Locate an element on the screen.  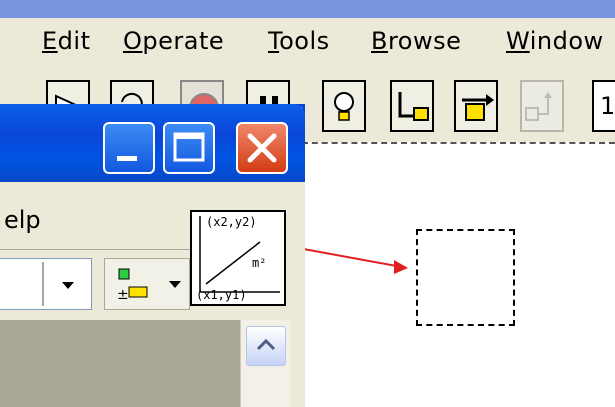
minimize-icon is located at coordinates (127, 158).